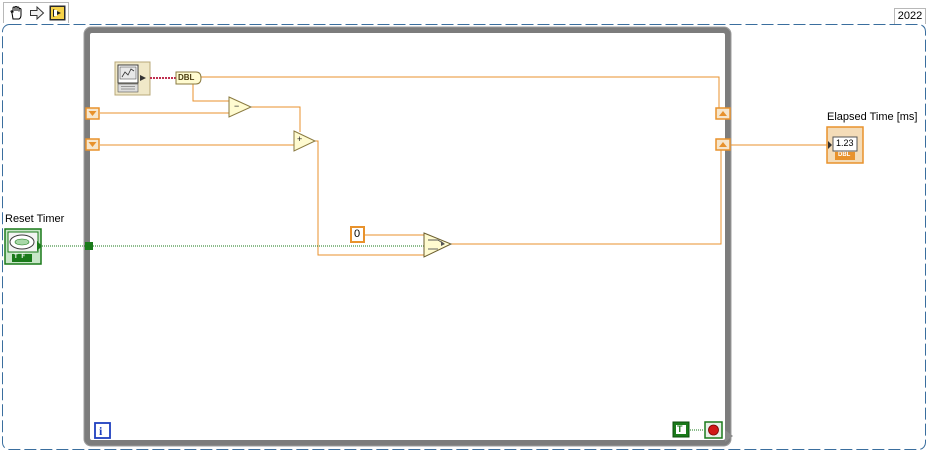 The image size is (929, 452). What do you see at coordinates (276, 119) in the screenshot?
I see `wire-subtract-to-add` at bounding box center [276, 119].